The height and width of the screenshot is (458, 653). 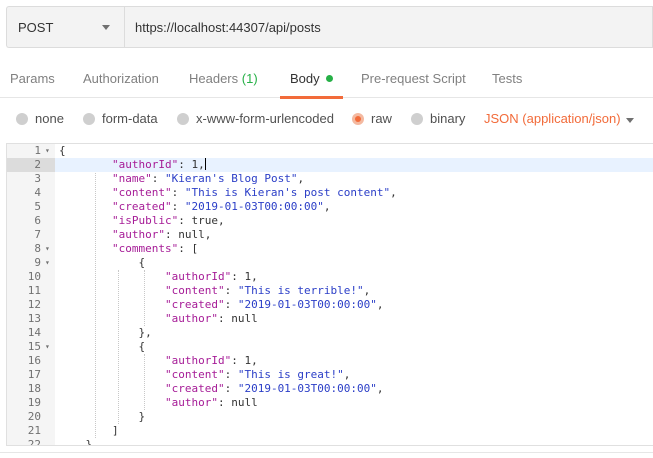 What do you see at coordinates (358, 118) in the screenshot?
I see `radio-selected-icon` at bounding box center [358, 118].